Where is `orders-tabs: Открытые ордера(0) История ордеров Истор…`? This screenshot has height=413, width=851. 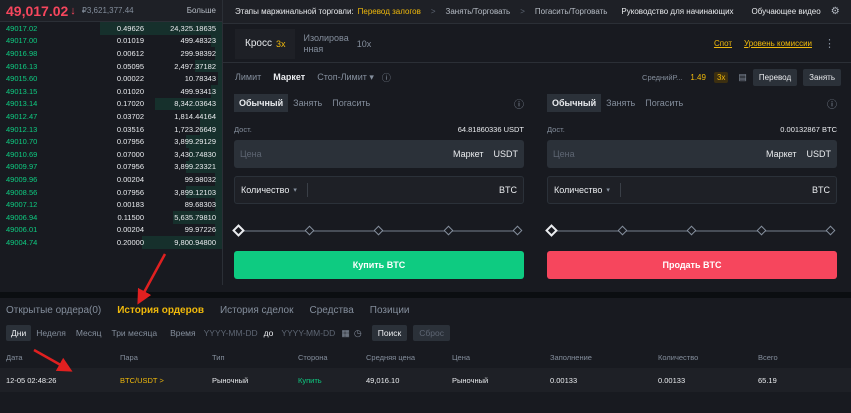 orders-tabs: Открытые ордера(0) История ордеров Истор… is located at coordinates (425, 310).